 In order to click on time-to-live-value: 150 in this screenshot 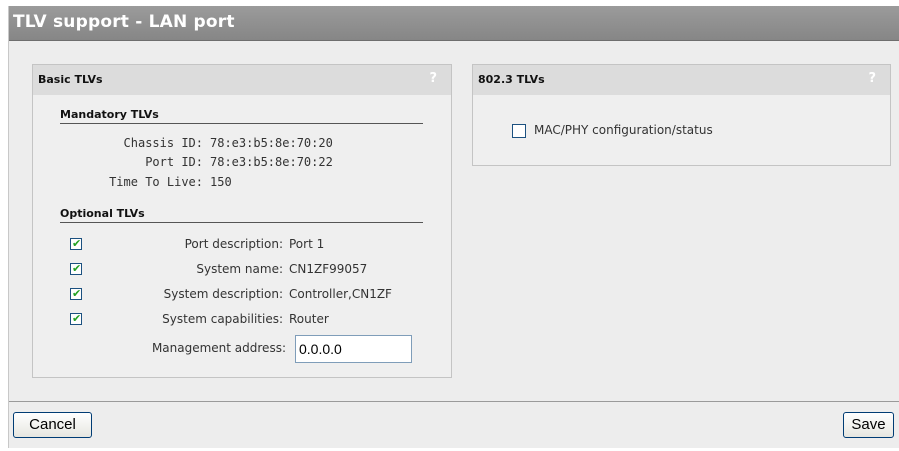, I will do `click(221, 182)`.